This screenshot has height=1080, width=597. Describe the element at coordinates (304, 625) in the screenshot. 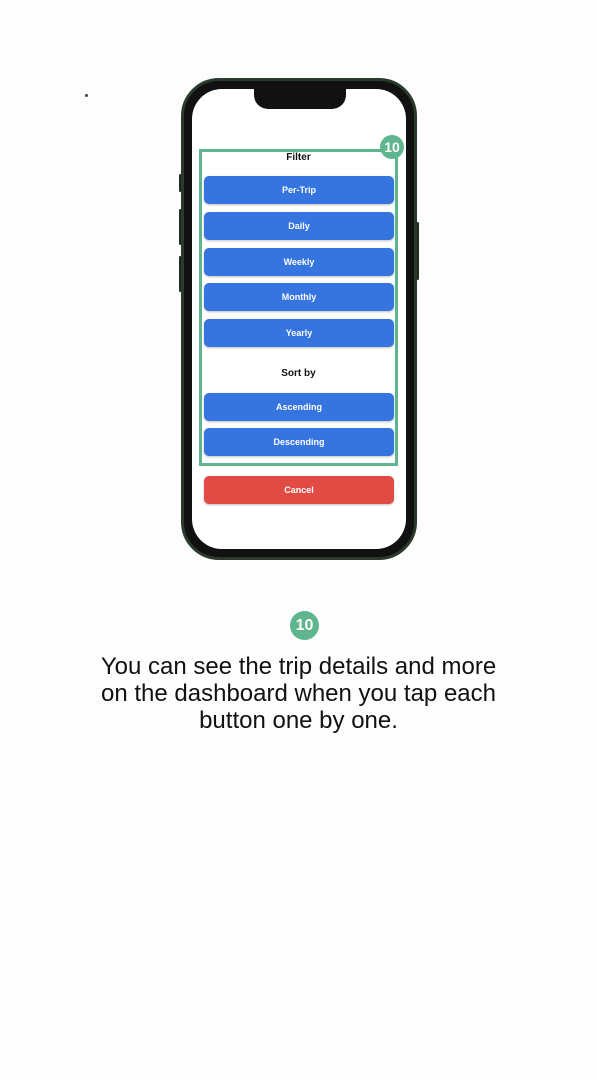

I see `step-badge: 10` at that location.